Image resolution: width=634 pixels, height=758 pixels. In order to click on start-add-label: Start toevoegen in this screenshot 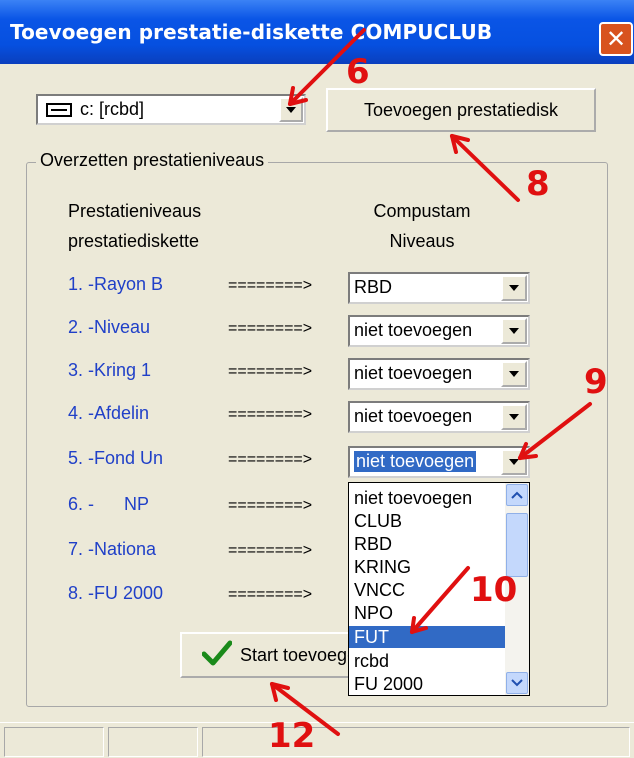, I will do `click(295, 654)`.